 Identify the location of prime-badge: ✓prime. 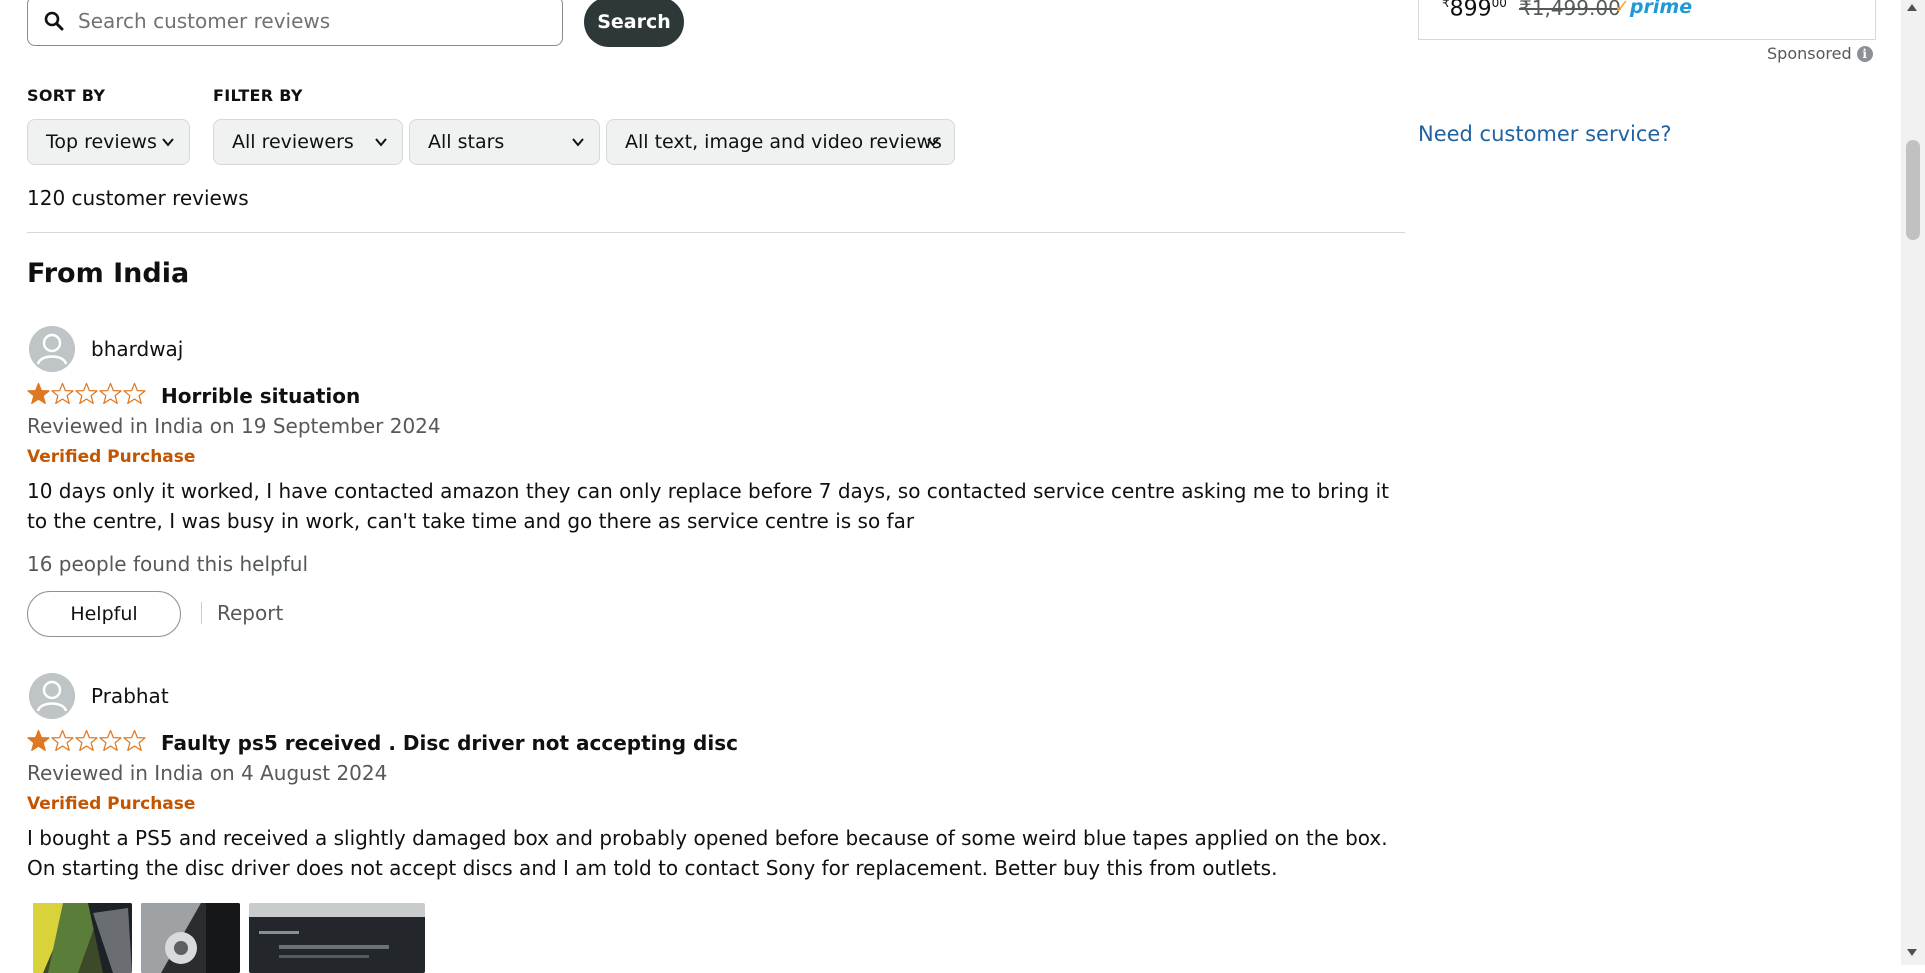
(1653, 9).